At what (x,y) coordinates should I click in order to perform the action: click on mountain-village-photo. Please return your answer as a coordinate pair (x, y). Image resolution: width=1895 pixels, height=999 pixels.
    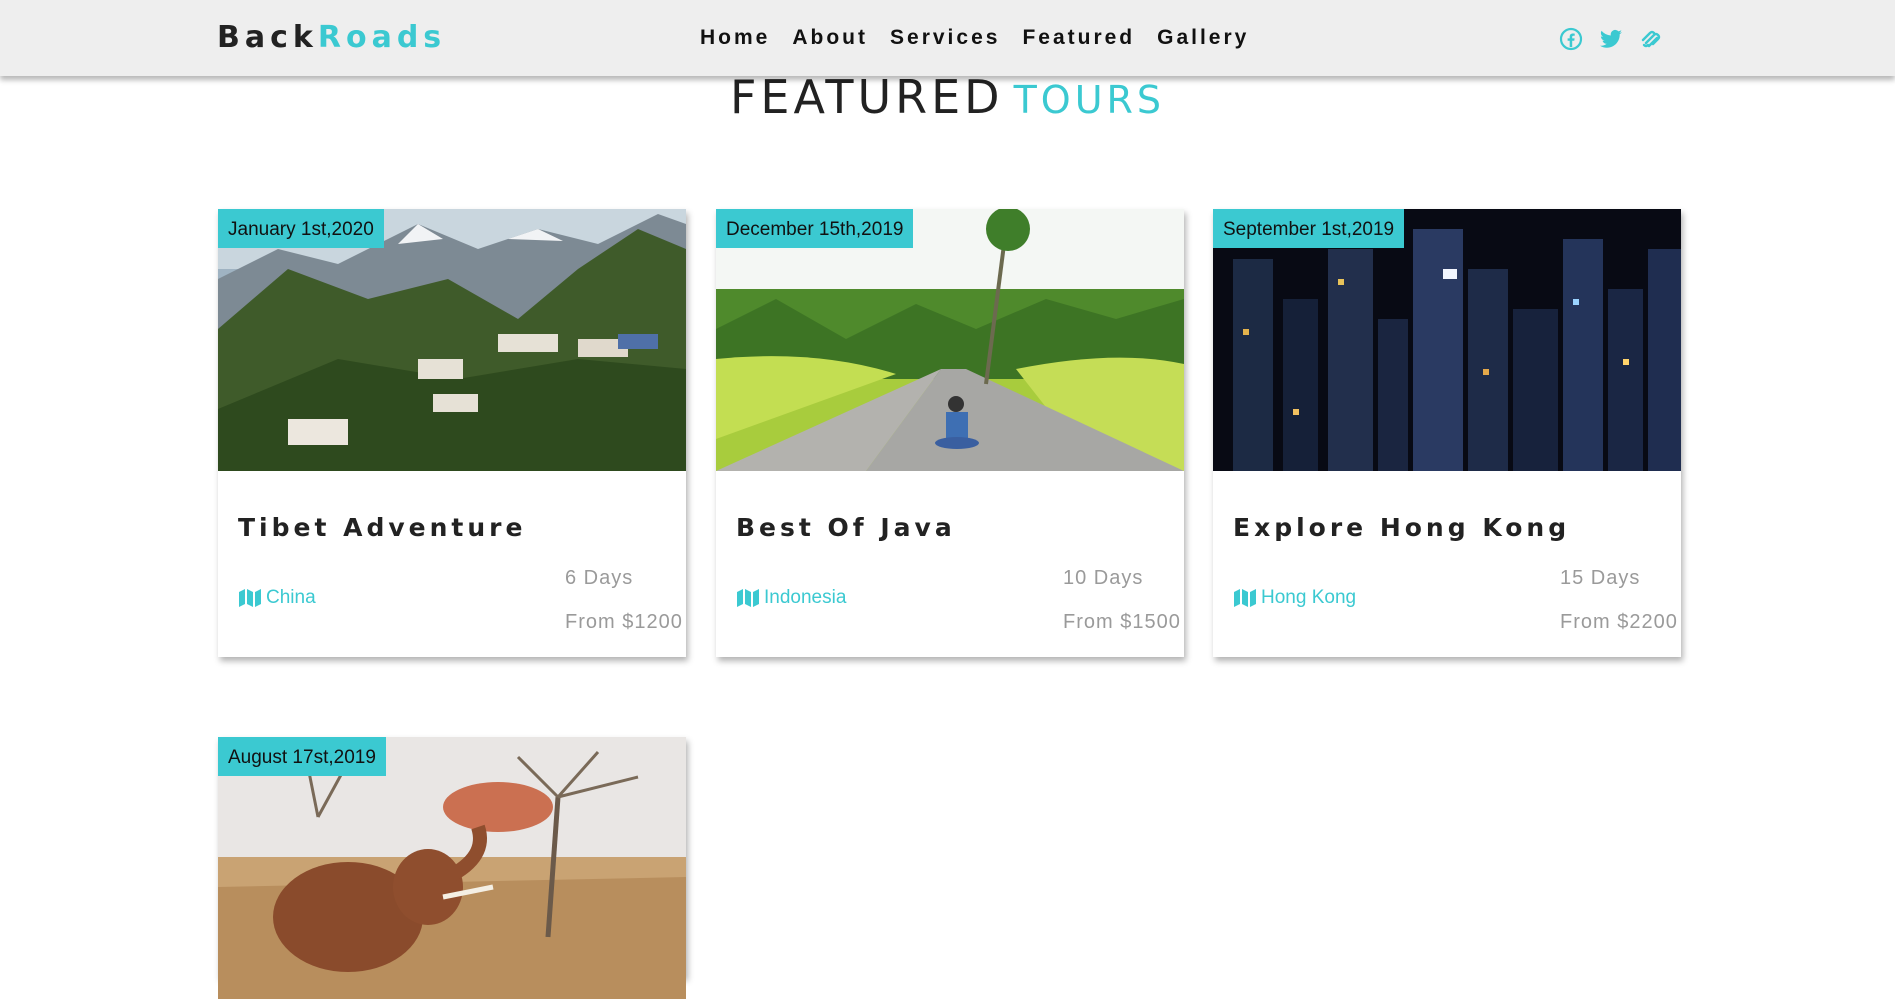
    Looking at the image, I should click on (452, 340).